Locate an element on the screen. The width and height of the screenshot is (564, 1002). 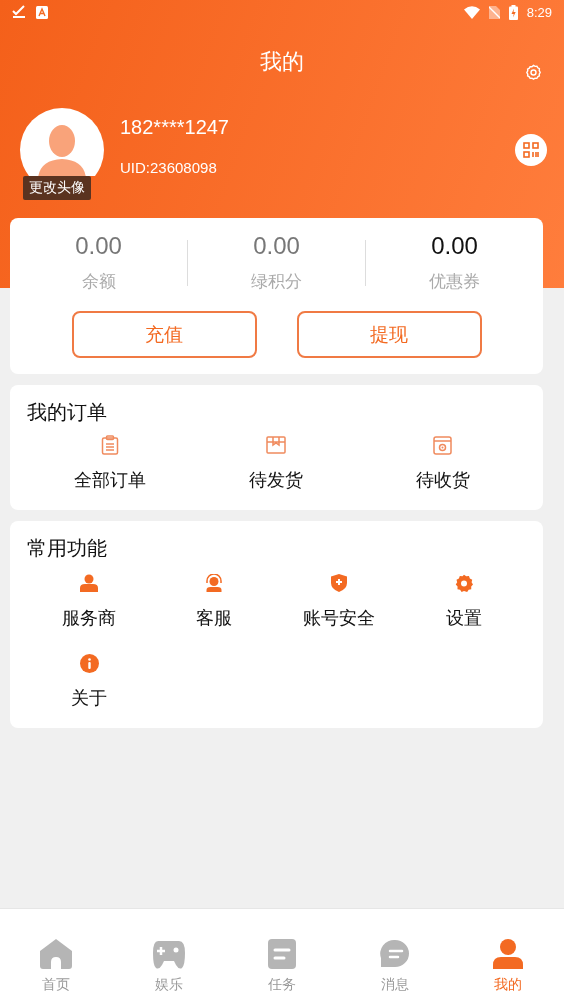
no-sim-icon is located at coordinates (494, 12).